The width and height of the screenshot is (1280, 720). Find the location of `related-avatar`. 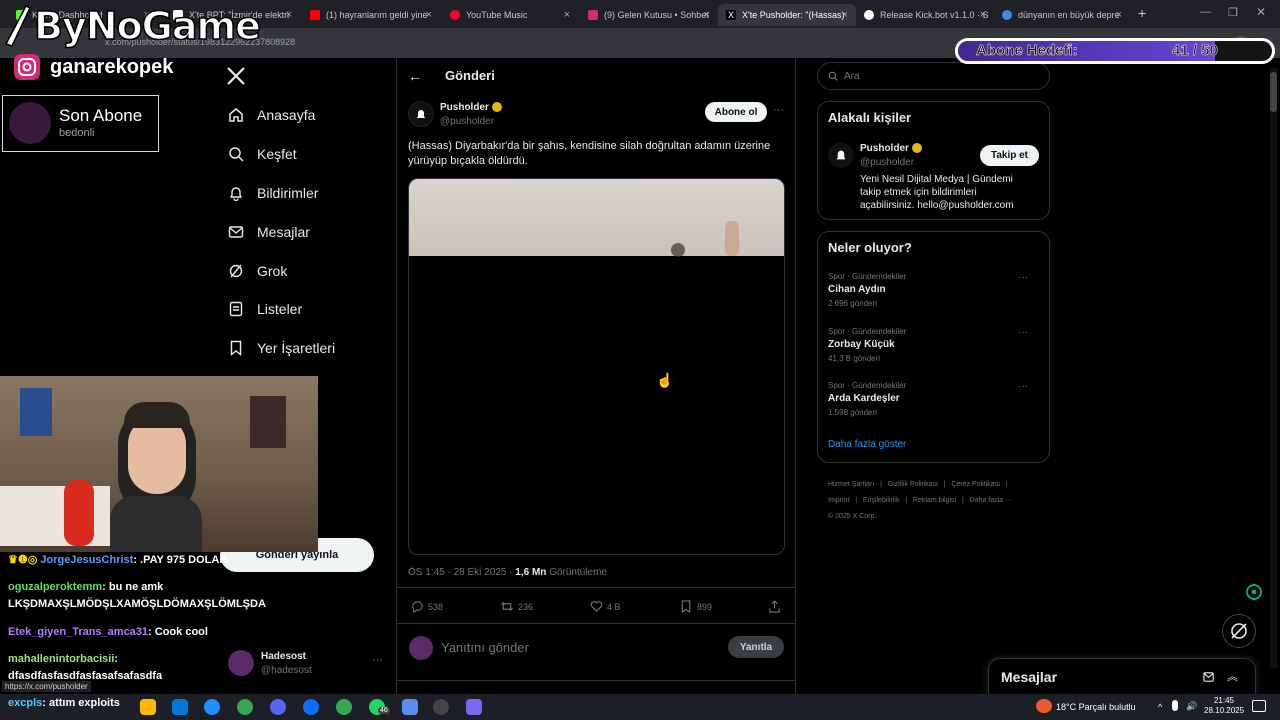

related-avatar is located at coordinates (841, 155).